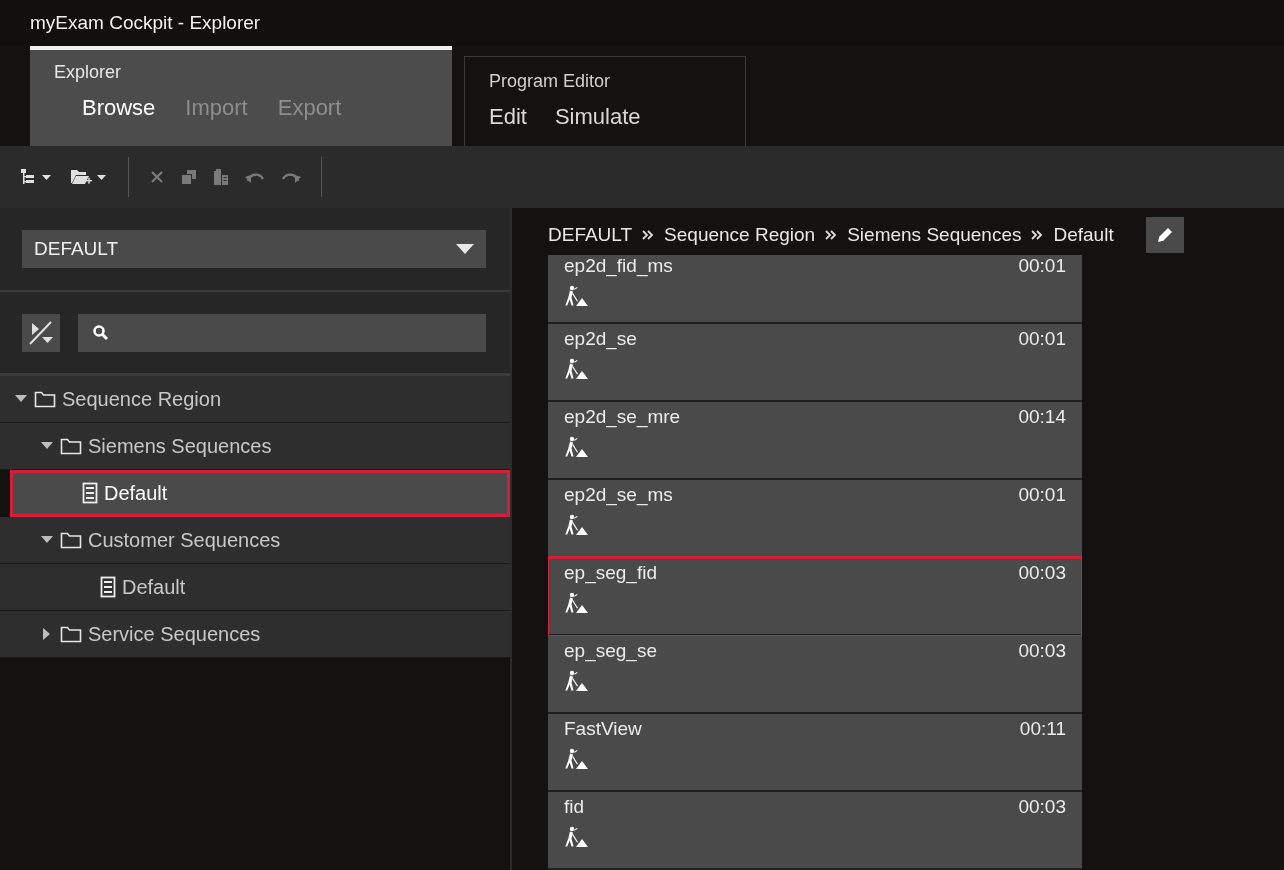  What do you see at coordinates (89, 177) in the screenshot?
I see `folder-plus-caret-icon` at bounding box center [89, 177].